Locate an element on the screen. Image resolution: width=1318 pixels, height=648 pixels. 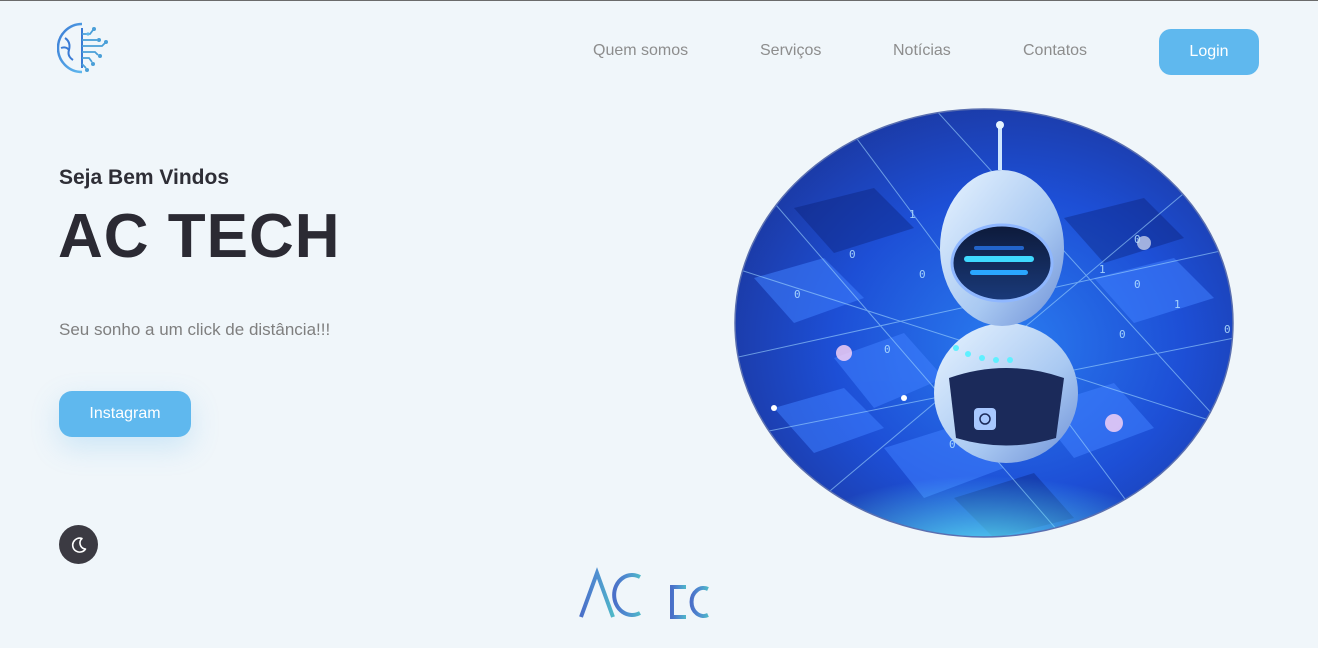
login-button: Login is located at coordinates (1209, 52).